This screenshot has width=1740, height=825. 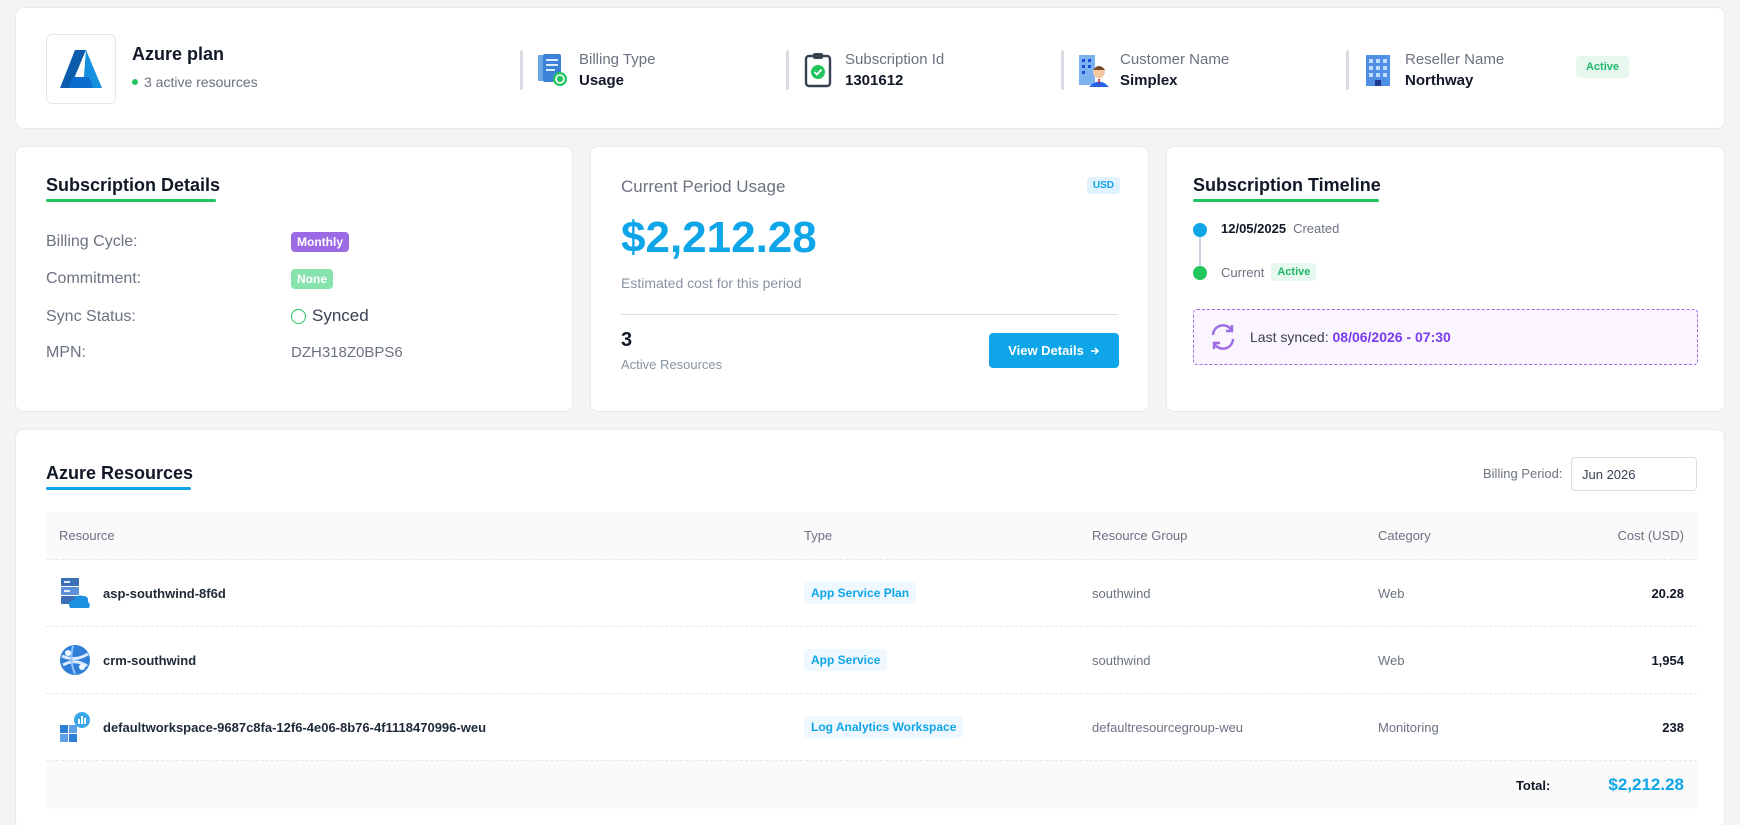 What do you see at coordinates (1168, 727) in the screenshot?
I see `resource-group-cell: defaultresourcegroup-weu` at bounding box center [1168, 727].